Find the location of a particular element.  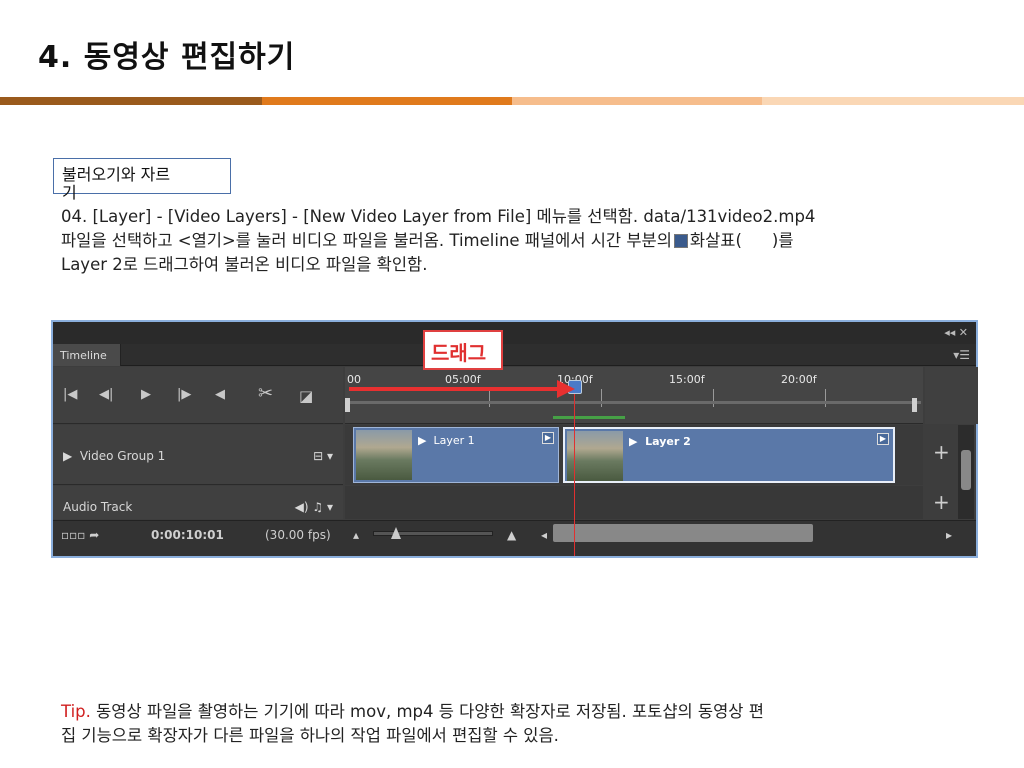

vertical-scroll-thumb is located at coordinates (966, 470).